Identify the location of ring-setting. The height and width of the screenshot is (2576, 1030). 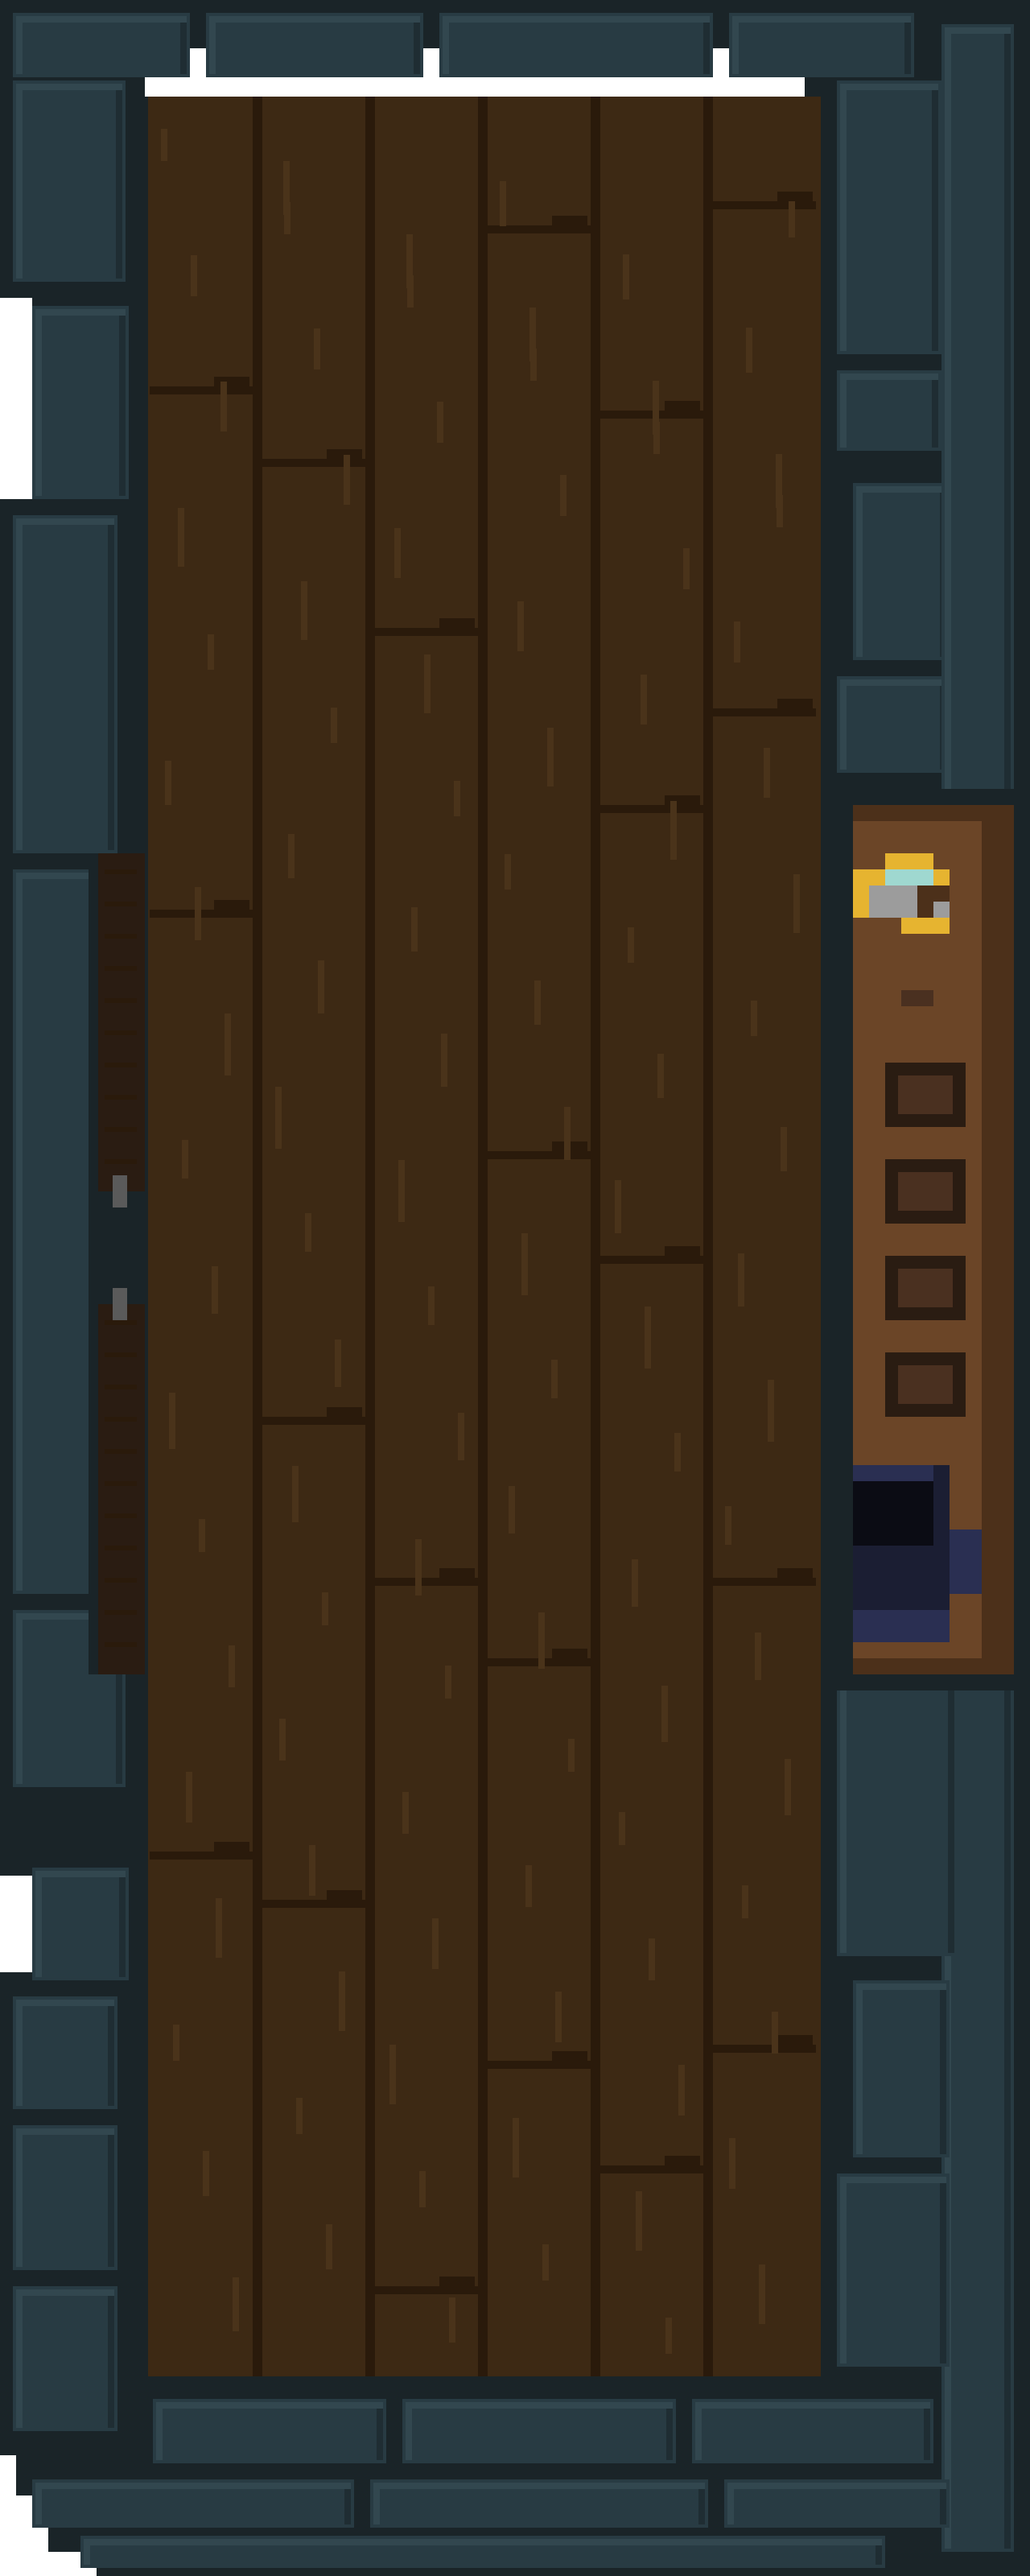
(893, 902).